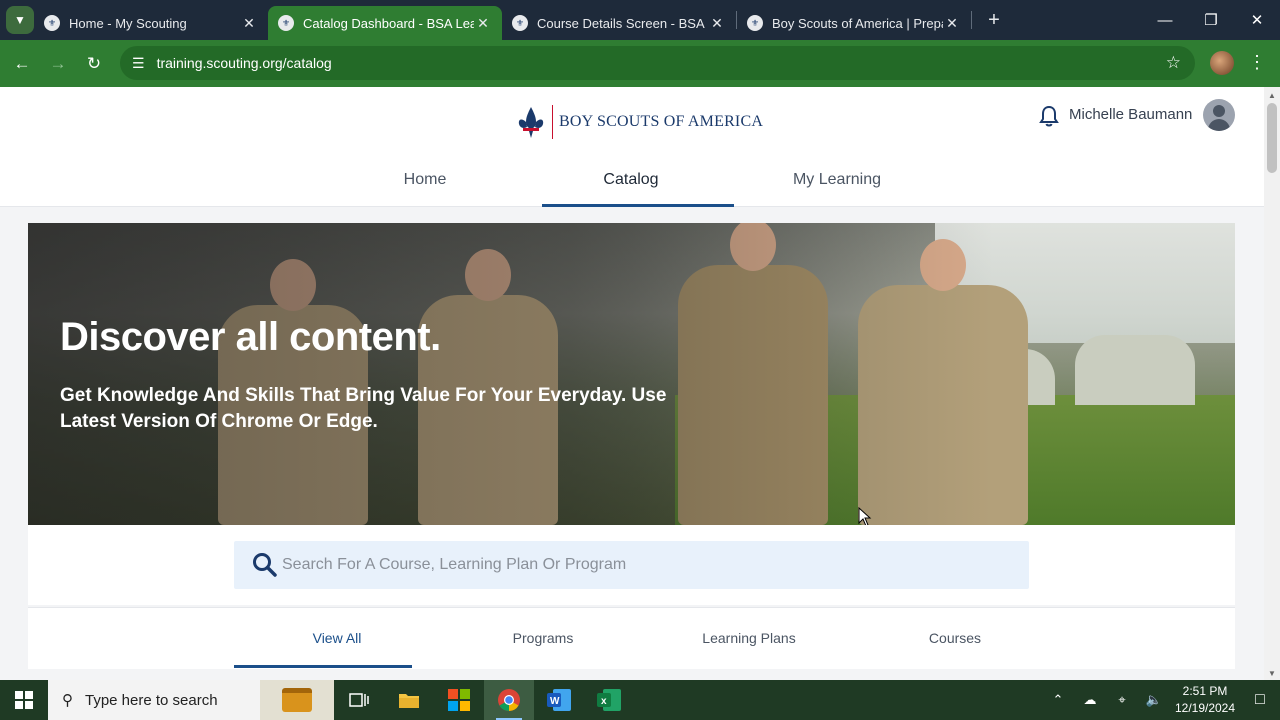  Describe the element at coordinates (1058, 700) in the screenshot. I see `show-hidden-icons-icon: ⌃` at that location.